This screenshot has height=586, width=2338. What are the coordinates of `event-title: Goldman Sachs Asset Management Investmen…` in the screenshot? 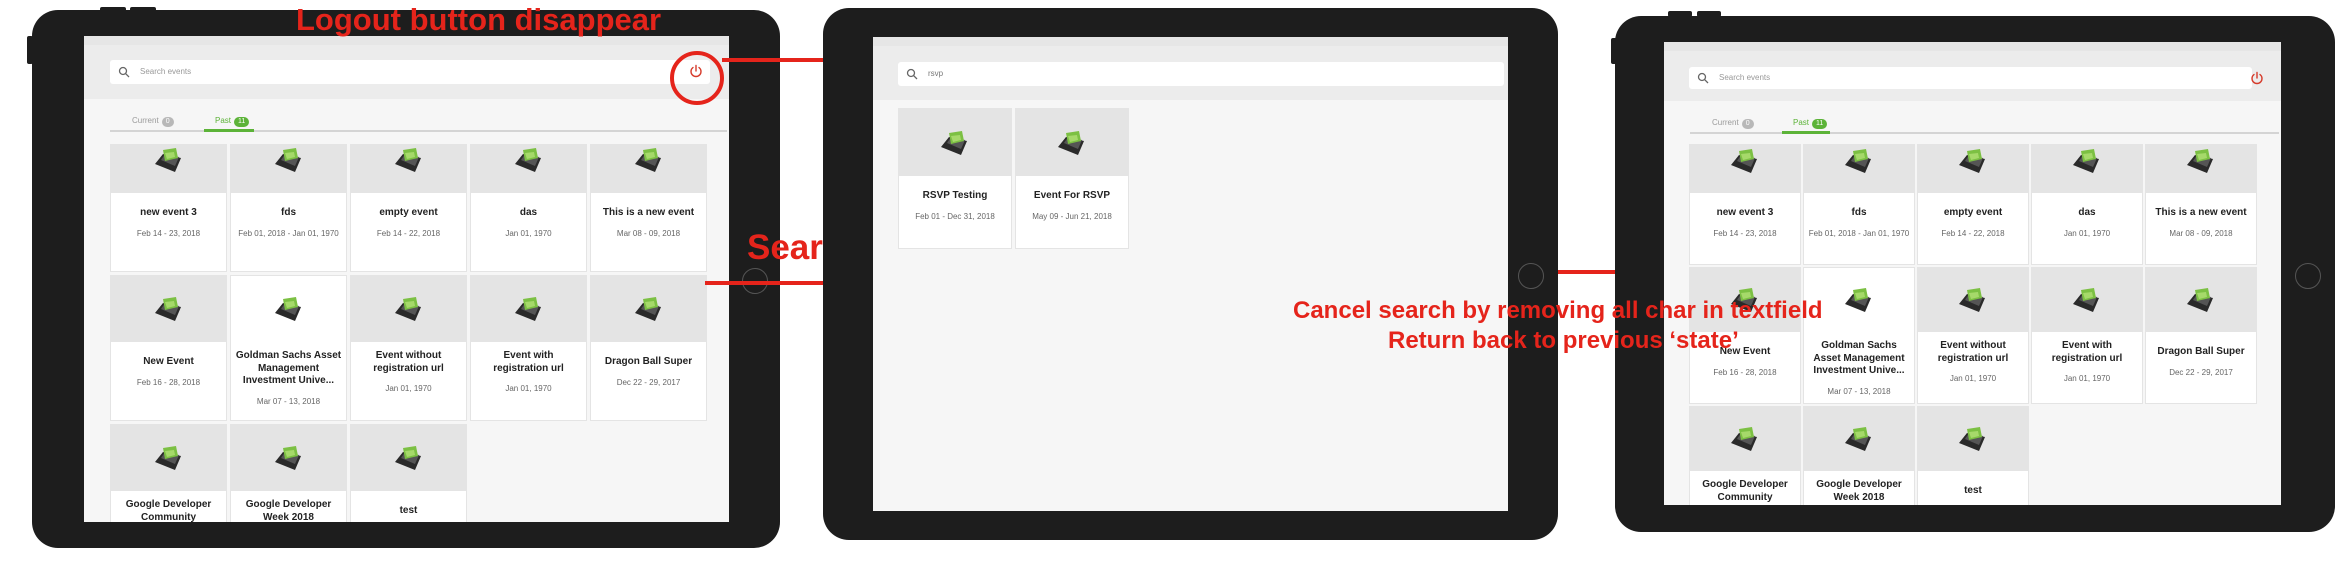 It's located at (1859, 358).